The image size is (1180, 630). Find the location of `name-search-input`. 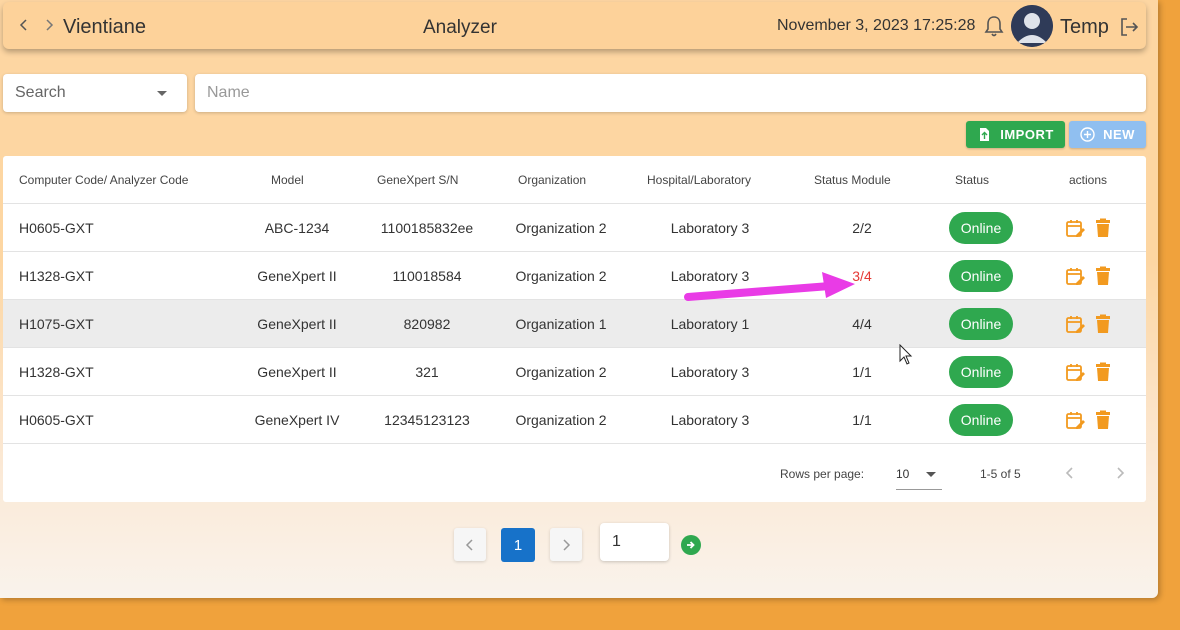

name-search-input is located at coordinates (670, 93).